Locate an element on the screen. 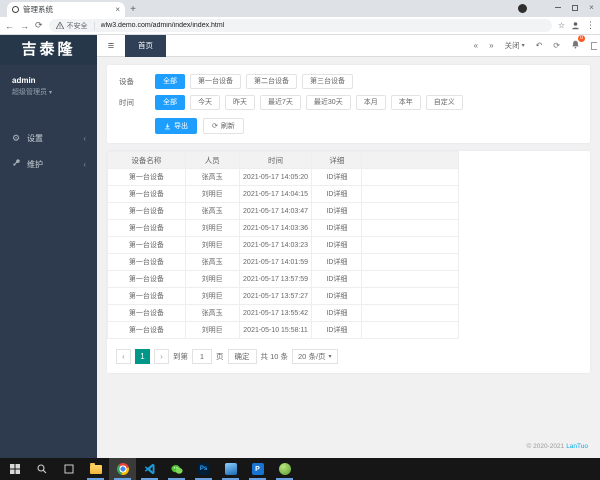 The width and height of the screenshot is (600, 480). forward-button: → is located at coordinates (24, 26).